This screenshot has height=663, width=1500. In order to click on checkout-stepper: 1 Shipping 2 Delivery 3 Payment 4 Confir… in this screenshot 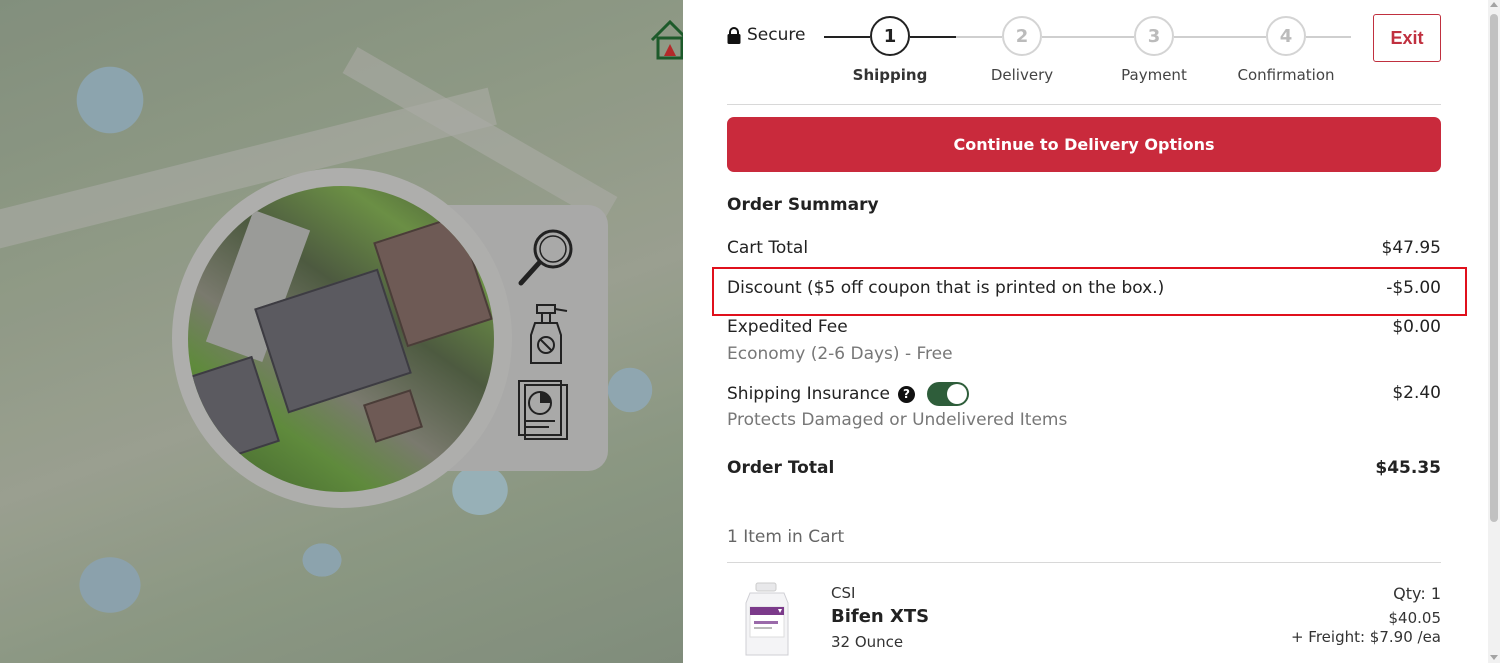, I will do `click(1087, 52)`.